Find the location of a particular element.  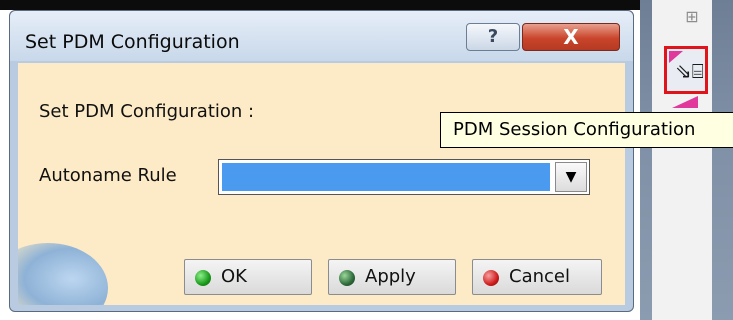

cancel-label: Cancel is located at coordinates (539, 276).